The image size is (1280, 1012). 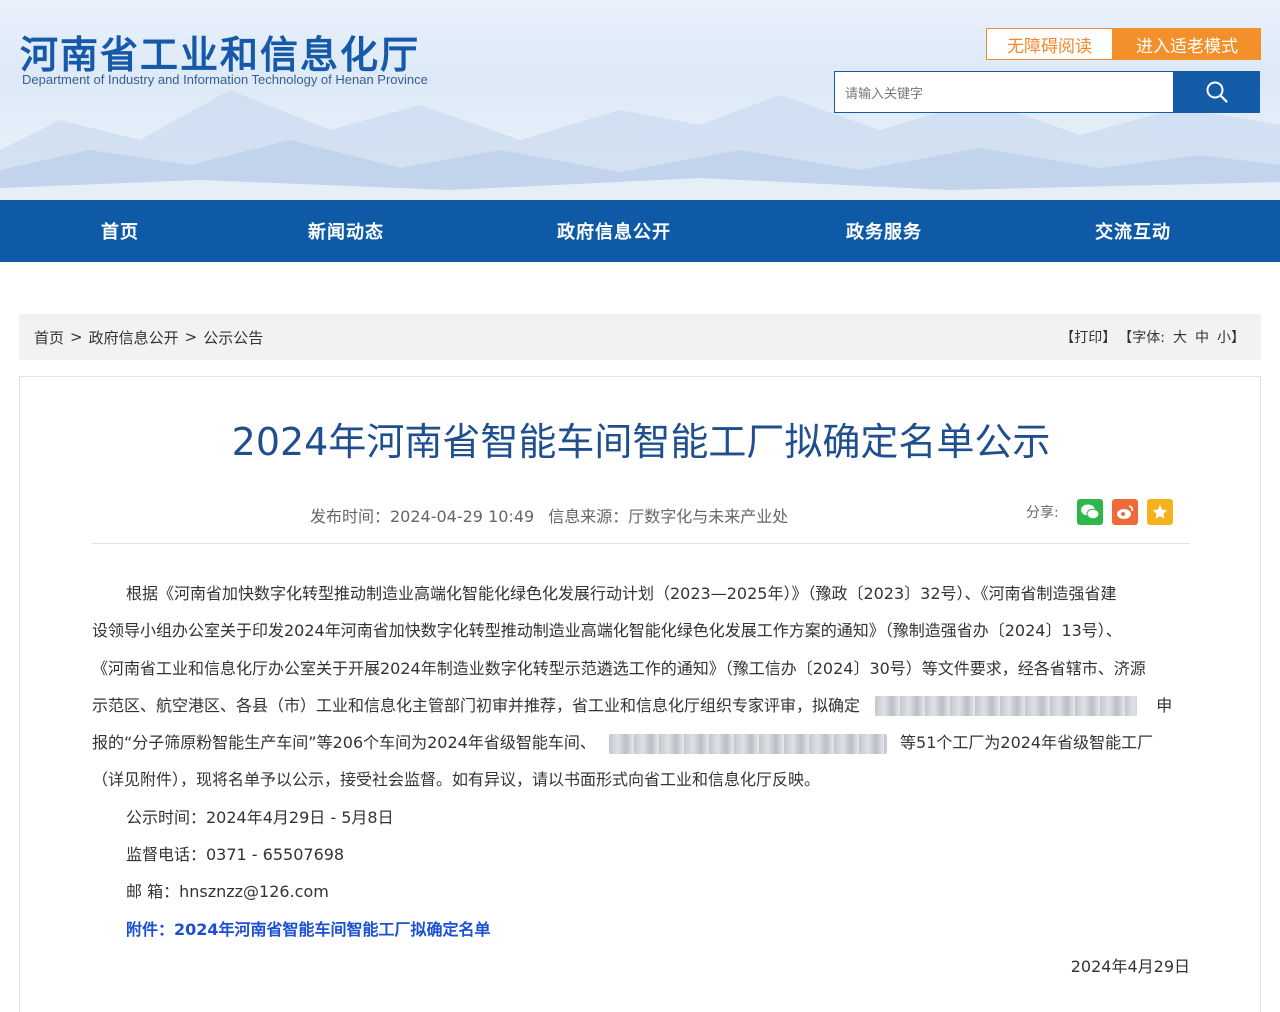 I want to click on breadcrumb-gov-info: 政府信息公开, so click(x=134, y=337).